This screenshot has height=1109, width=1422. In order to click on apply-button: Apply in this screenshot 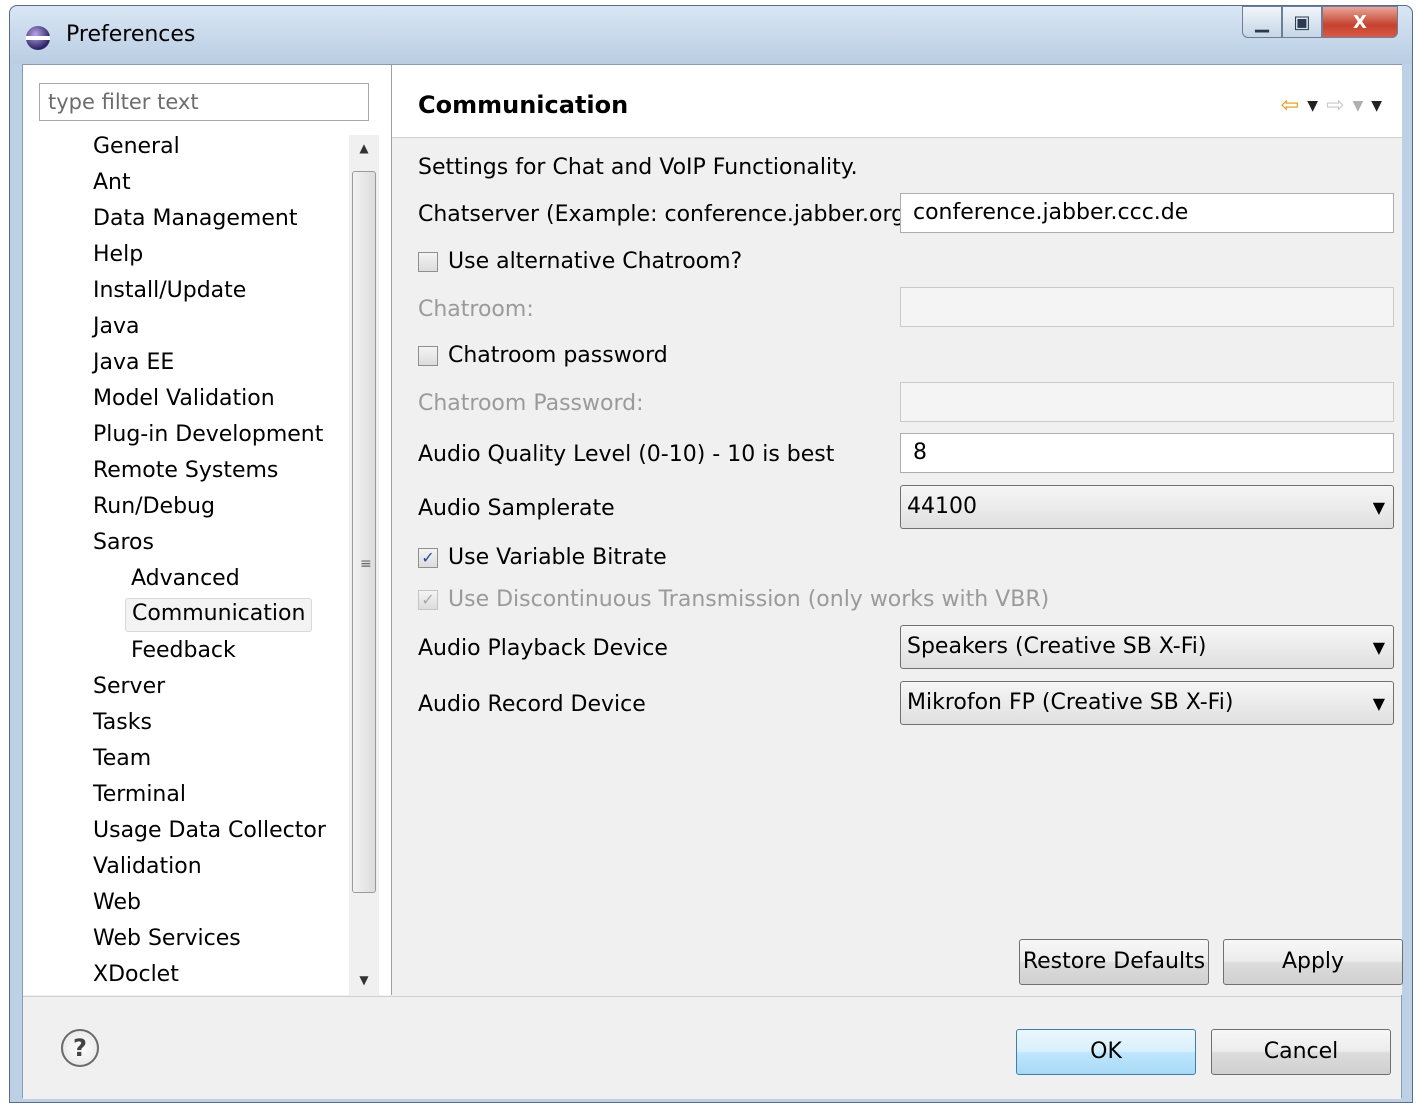, I will do `click(1313, 962)`.